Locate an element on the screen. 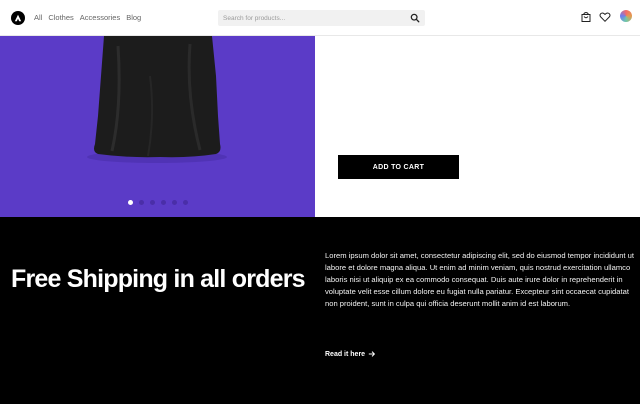 Image resolution: width=640 pixels, height=404 pixels. nav-item-all: All is located at coordinates (38, 17).